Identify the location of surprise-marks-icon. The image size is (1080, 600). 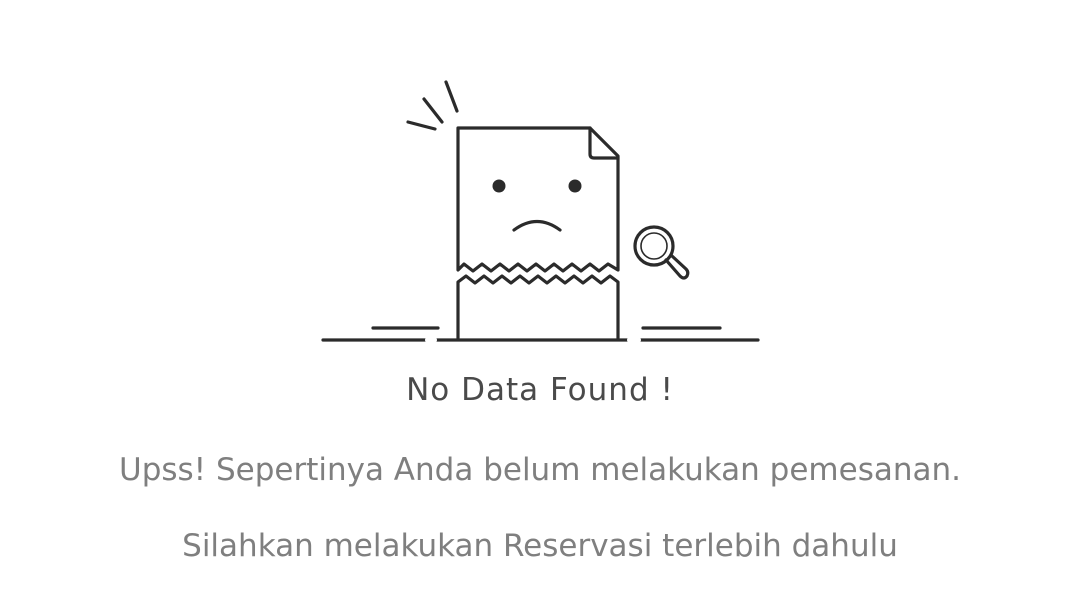
(432, 105).